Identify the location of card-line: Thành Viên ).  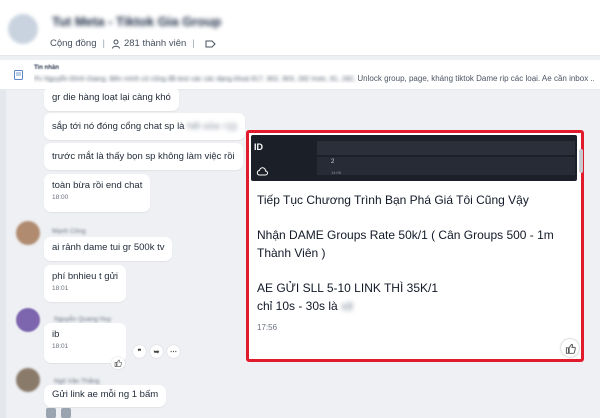
(291, 253).